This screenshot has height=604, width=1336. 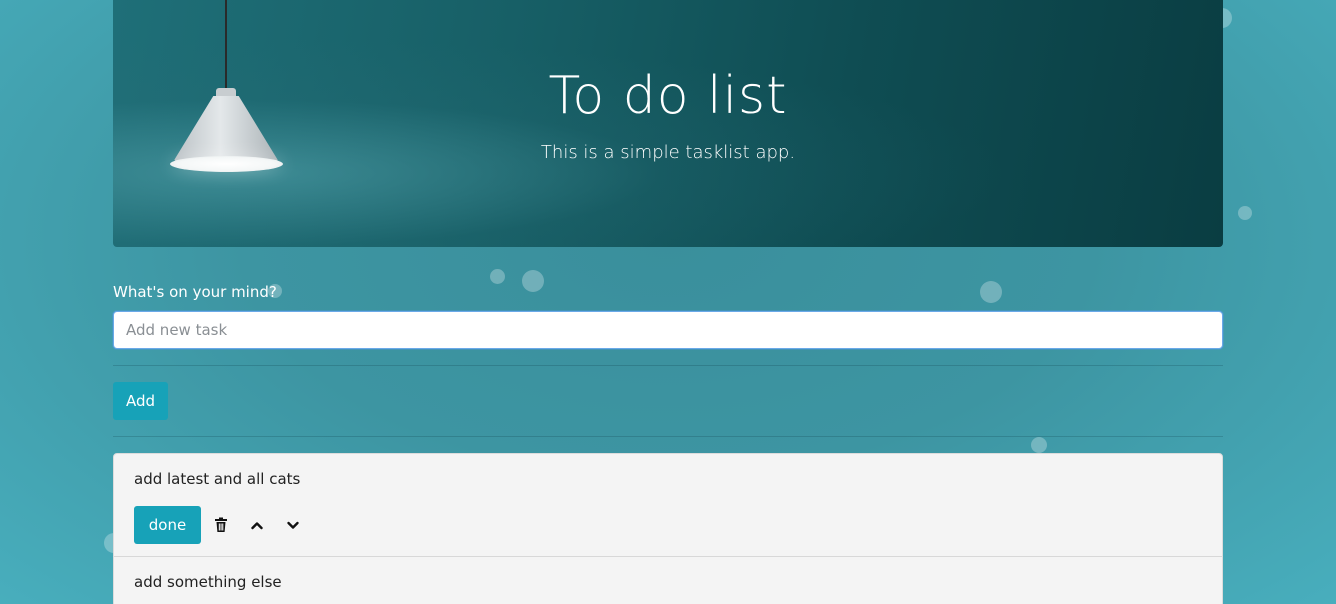 I want to click on task-text: add something else, so click(x=208, y=582).